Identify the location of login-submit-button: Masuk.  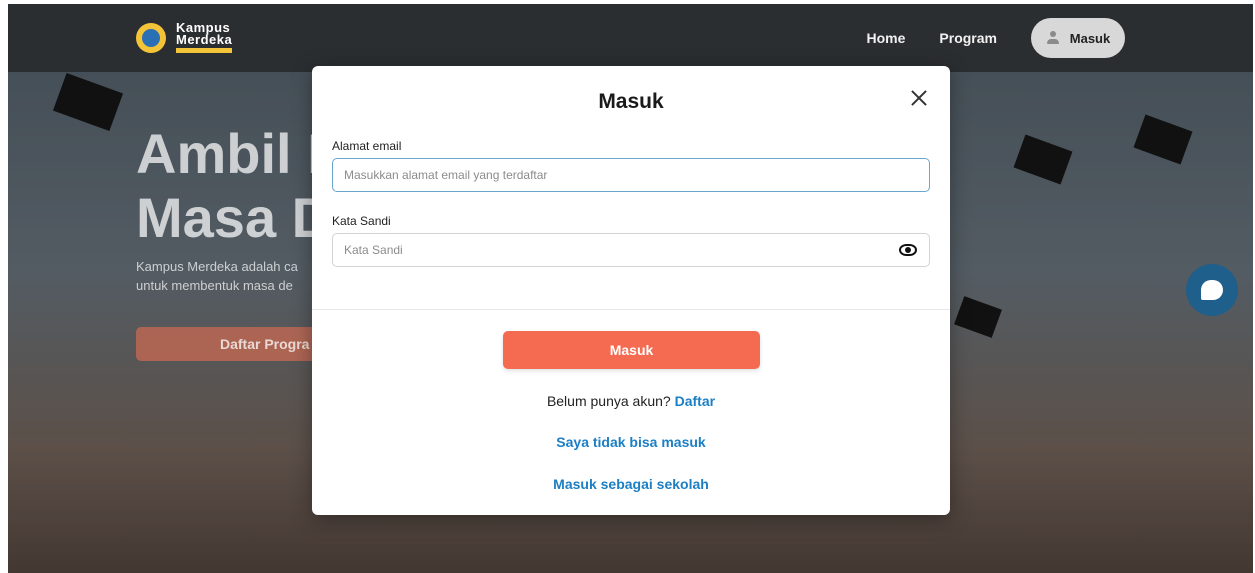
(631, 350).